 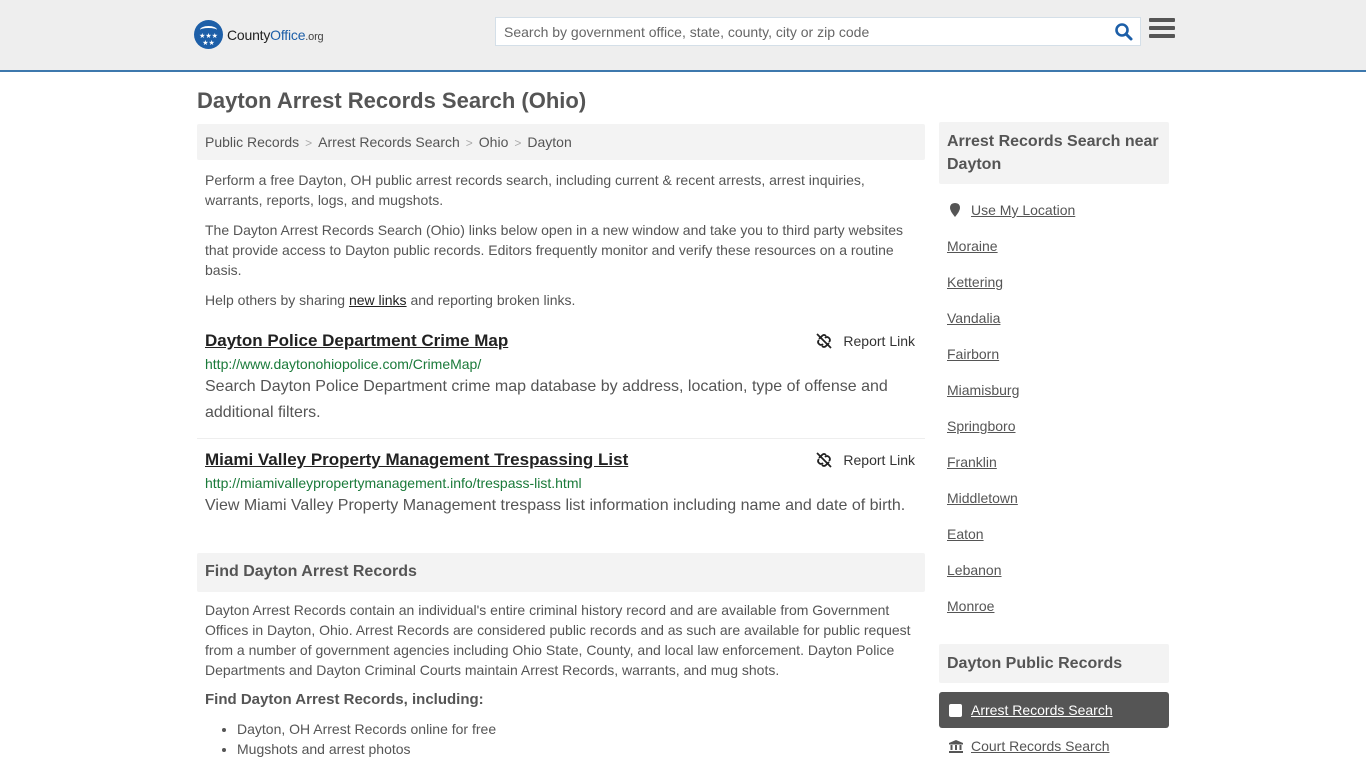 What do you see at coordinates (1054, 390) in the screenshot?
I see `nearby-city-item: Miamisburg` at bounding box center [1054, 390].